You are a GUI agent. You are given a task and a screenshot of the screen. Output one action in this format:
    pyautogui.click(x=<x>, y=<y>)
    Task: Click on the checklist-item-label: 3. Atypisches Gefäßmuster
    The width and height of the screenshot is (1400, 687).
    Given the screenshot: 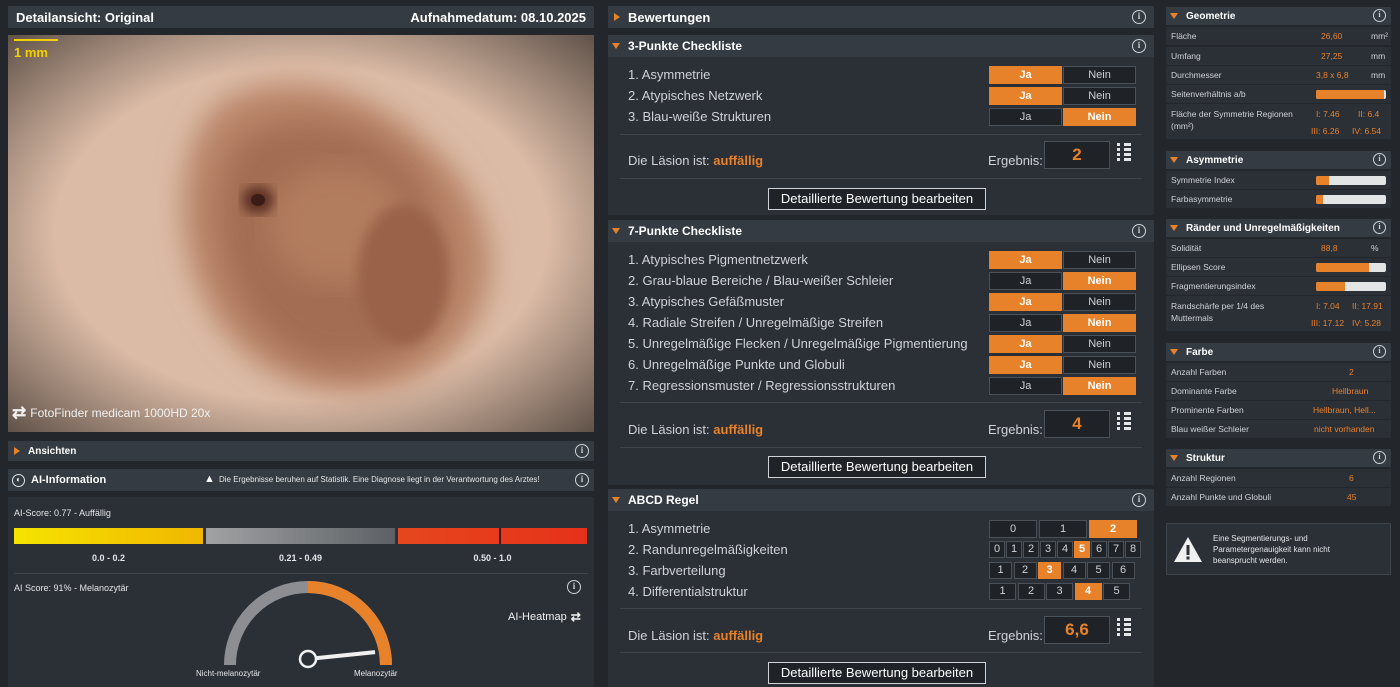 What is the action you would take?
    pyautogui.click(x=706, y=301)
    